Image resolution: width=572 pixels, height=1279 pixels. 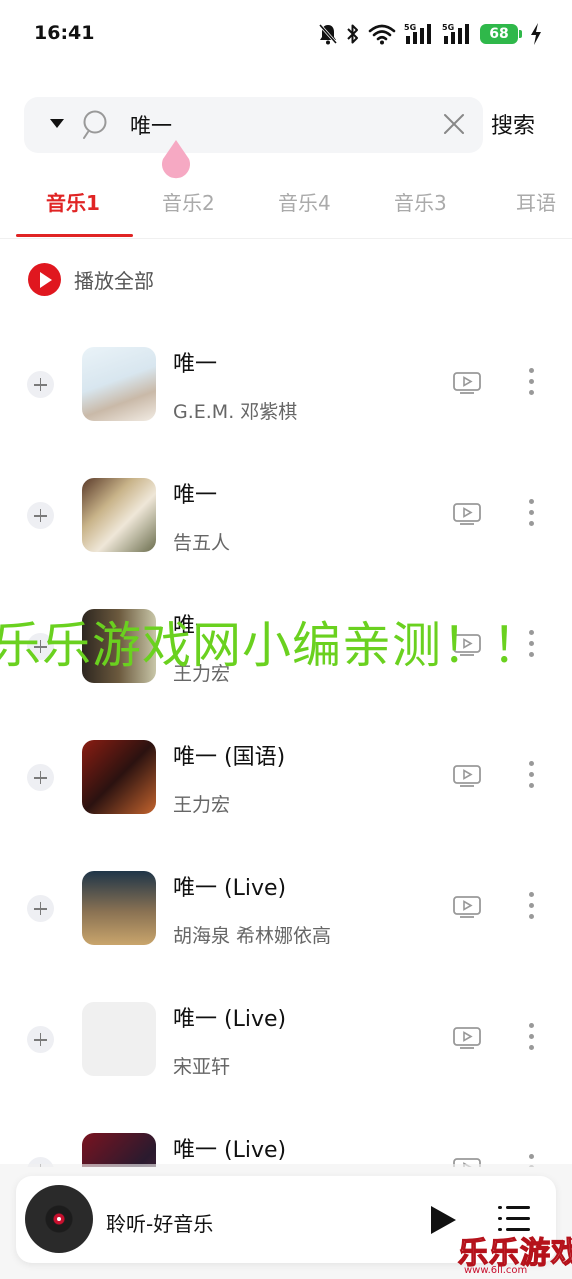 I want to click on song-row: 唯一 (Live), so click(x=286, y=1137).